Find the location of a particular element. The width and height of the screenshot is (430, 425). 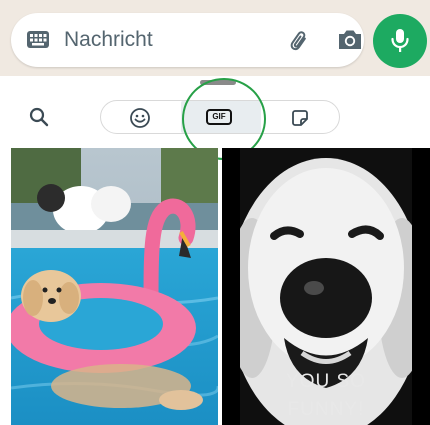

microphone-icon is located at coordinates (400, 40).